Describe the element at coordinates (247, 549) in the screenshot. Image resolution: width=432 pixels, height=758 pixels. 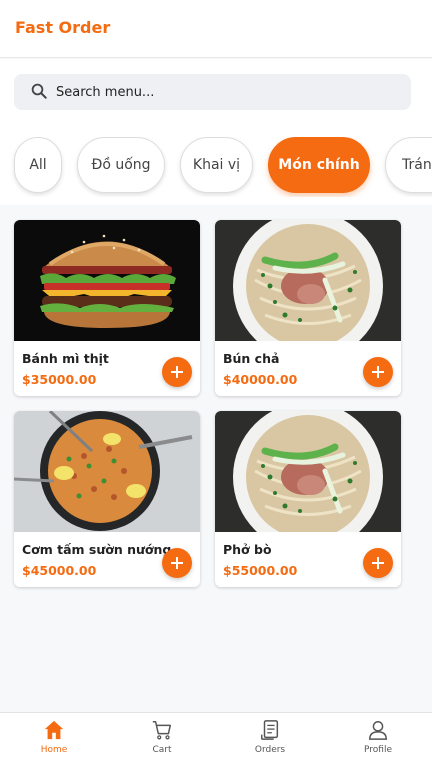
I see `product-name: Phở bò` at that location.